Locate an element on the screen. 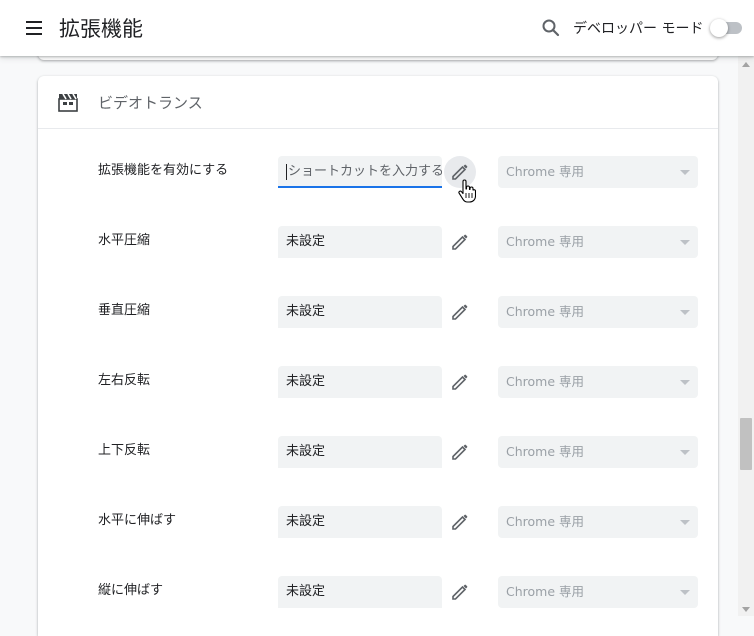 This screenshot has width=754, height=636. command-label: 縦に伸ばす is located at coordinates (131, 590).